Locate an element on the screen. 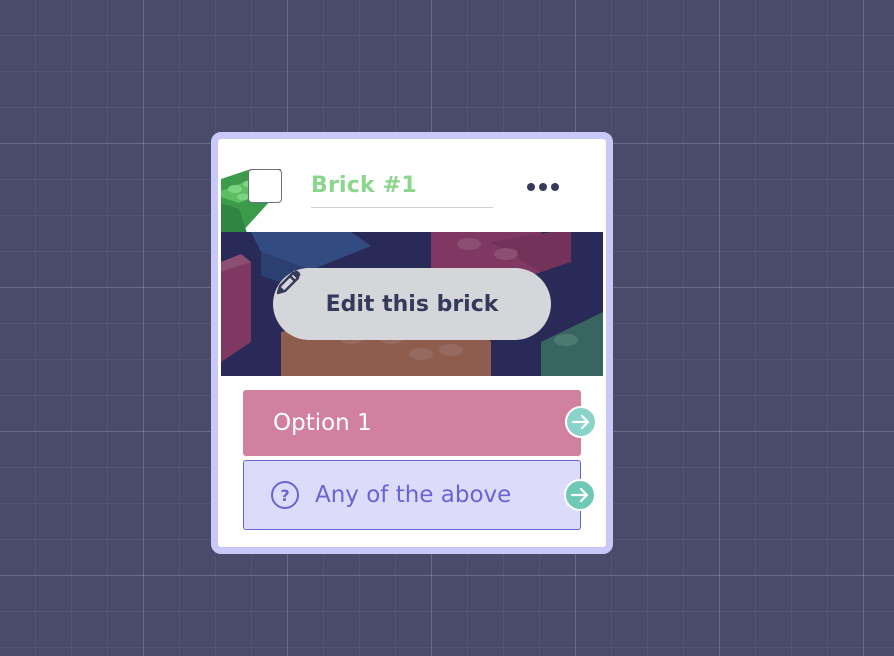 This screenshot has height=656, width=894. pencil-icon is located at coordinates (288, 282).